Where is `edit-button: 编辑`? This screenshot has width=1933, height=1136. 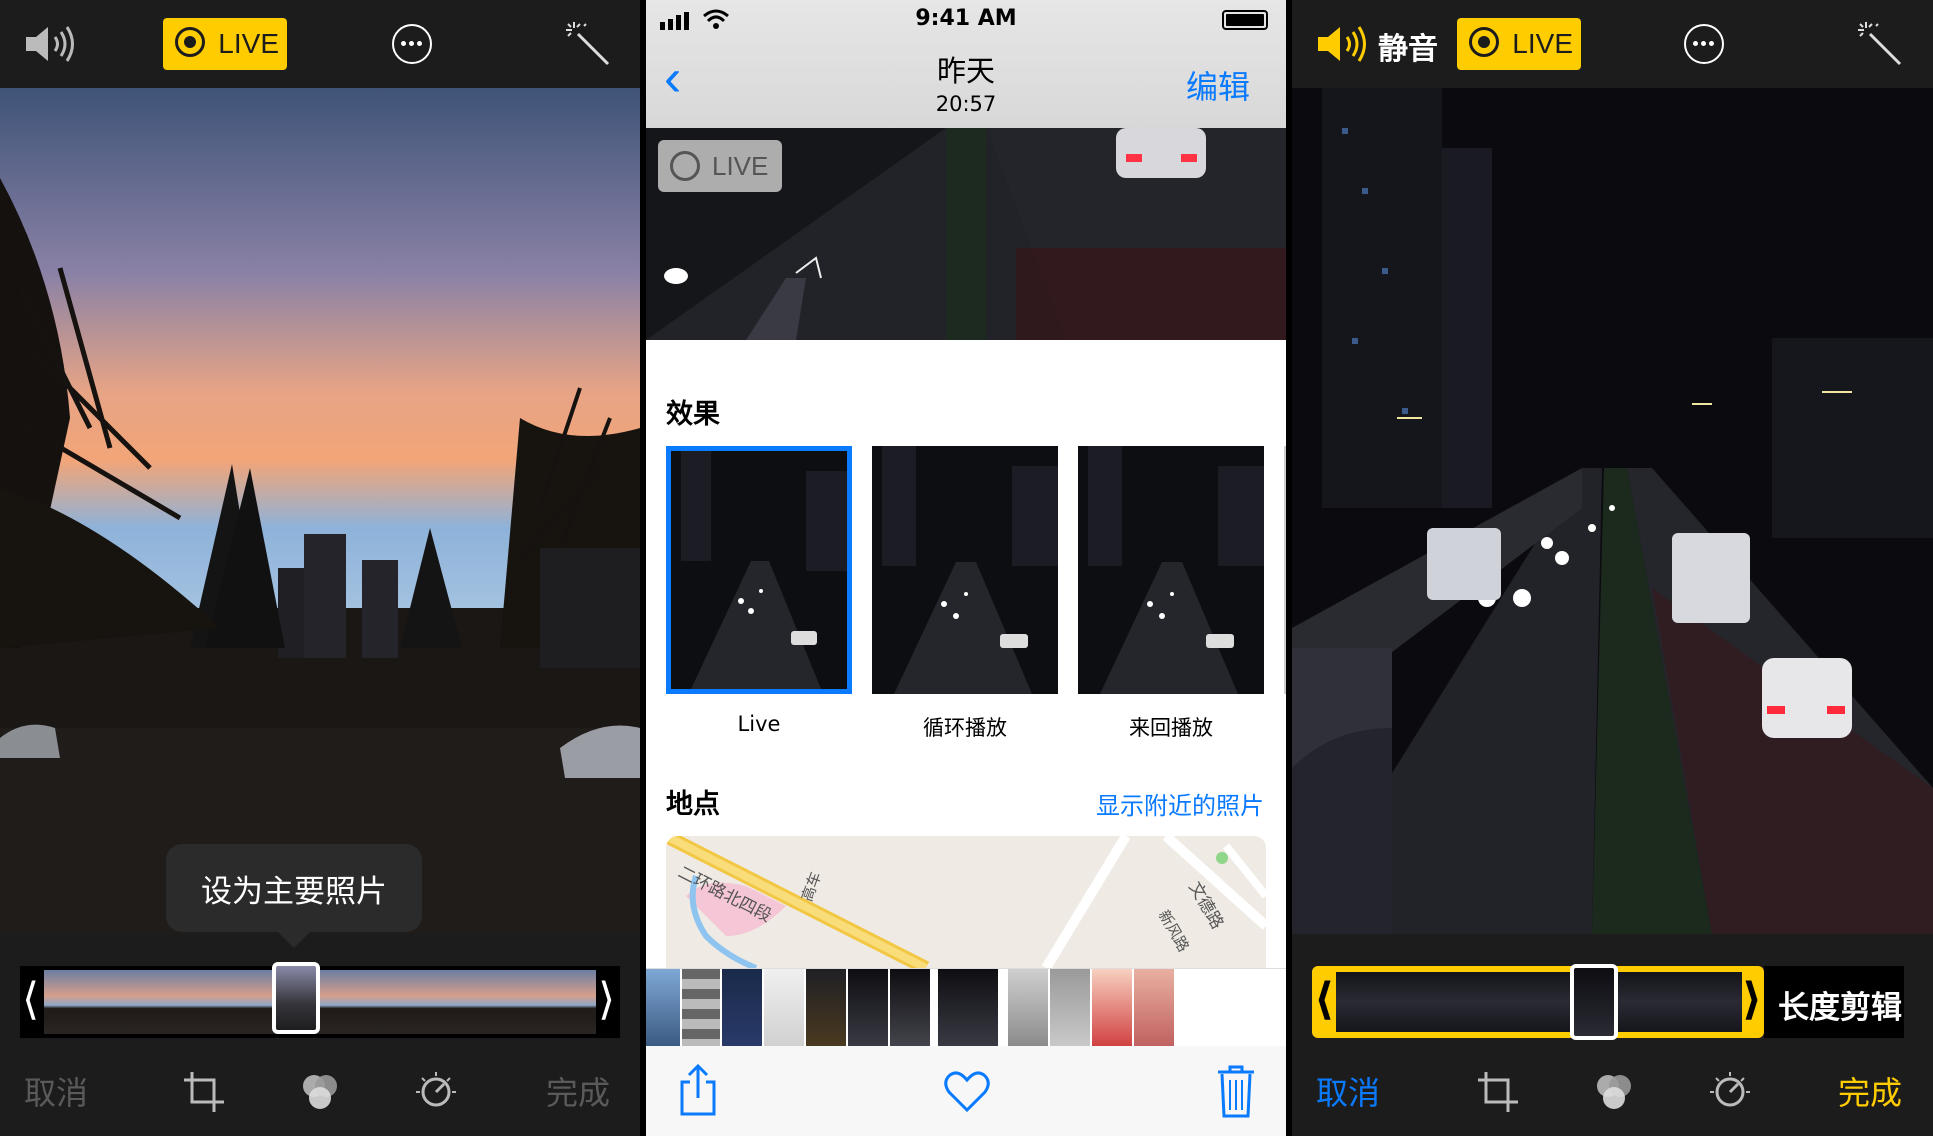
edit-button: 编辑 is located at coordinates (1218, 85).